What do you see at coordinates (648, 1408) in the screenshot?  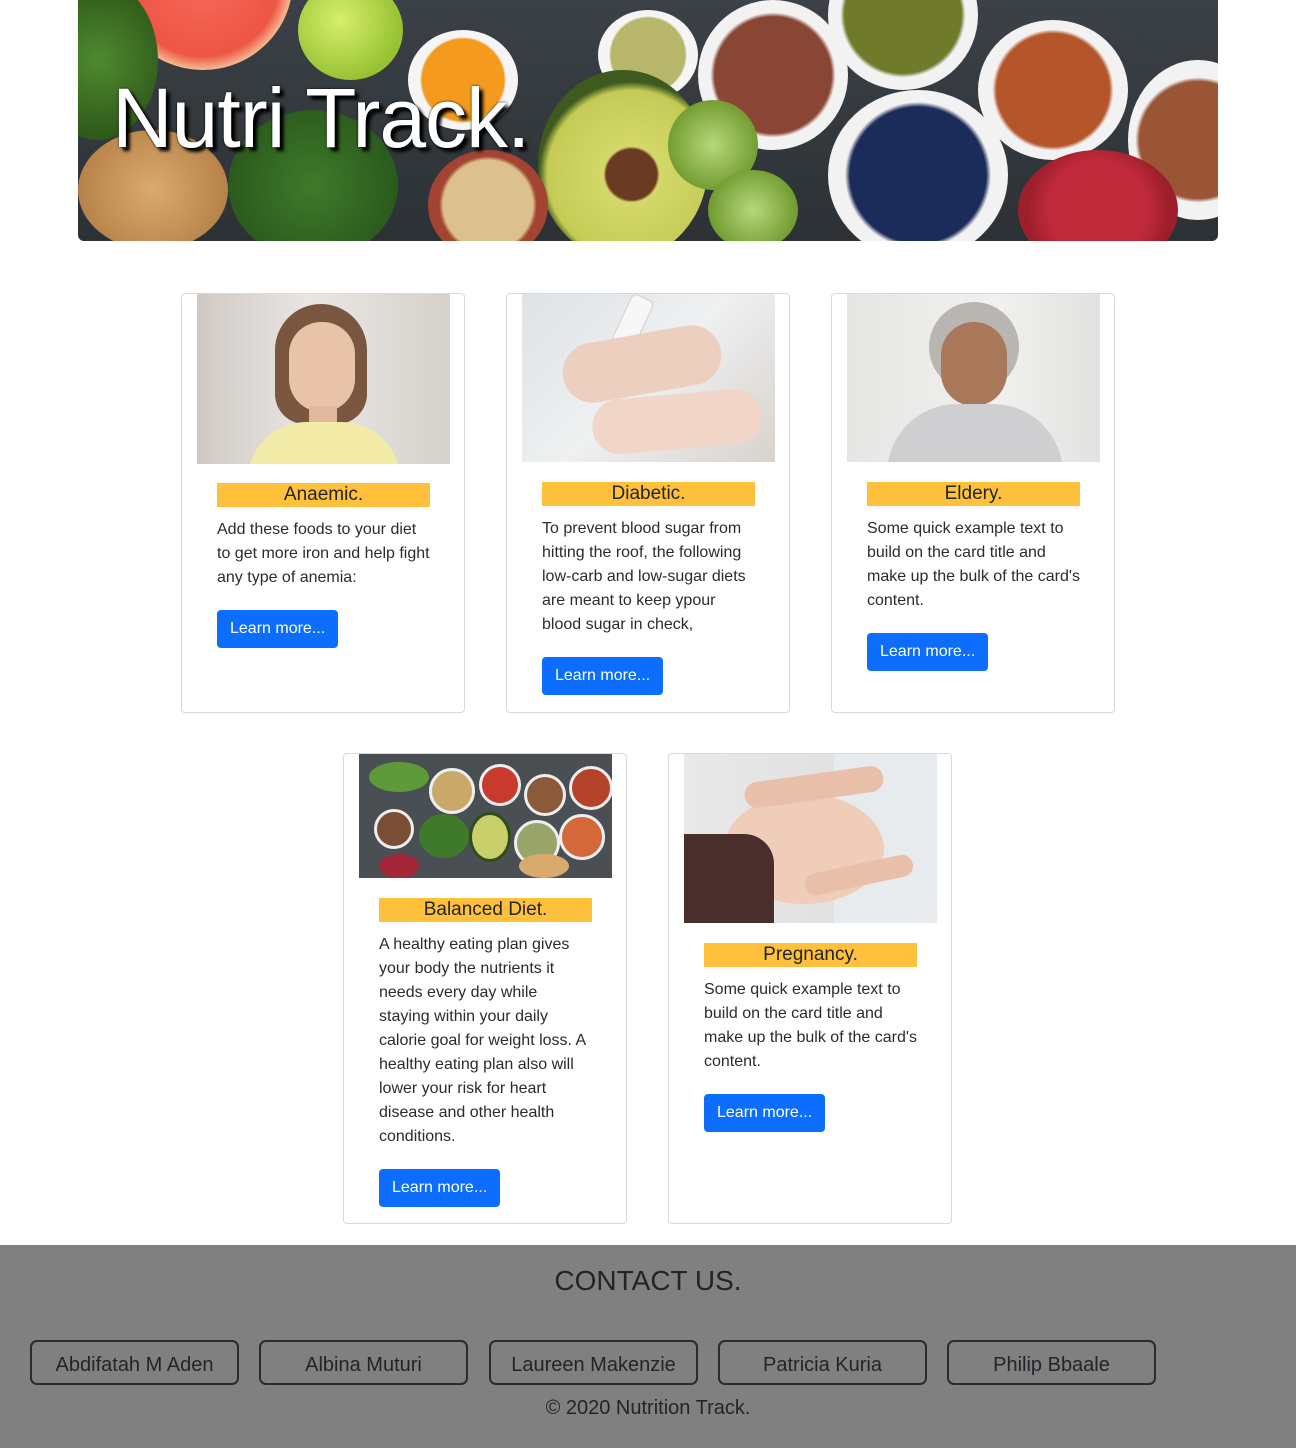 I see `copyright-text: © 2020 Nutrition Track.` at bounding box center [648, 1408].